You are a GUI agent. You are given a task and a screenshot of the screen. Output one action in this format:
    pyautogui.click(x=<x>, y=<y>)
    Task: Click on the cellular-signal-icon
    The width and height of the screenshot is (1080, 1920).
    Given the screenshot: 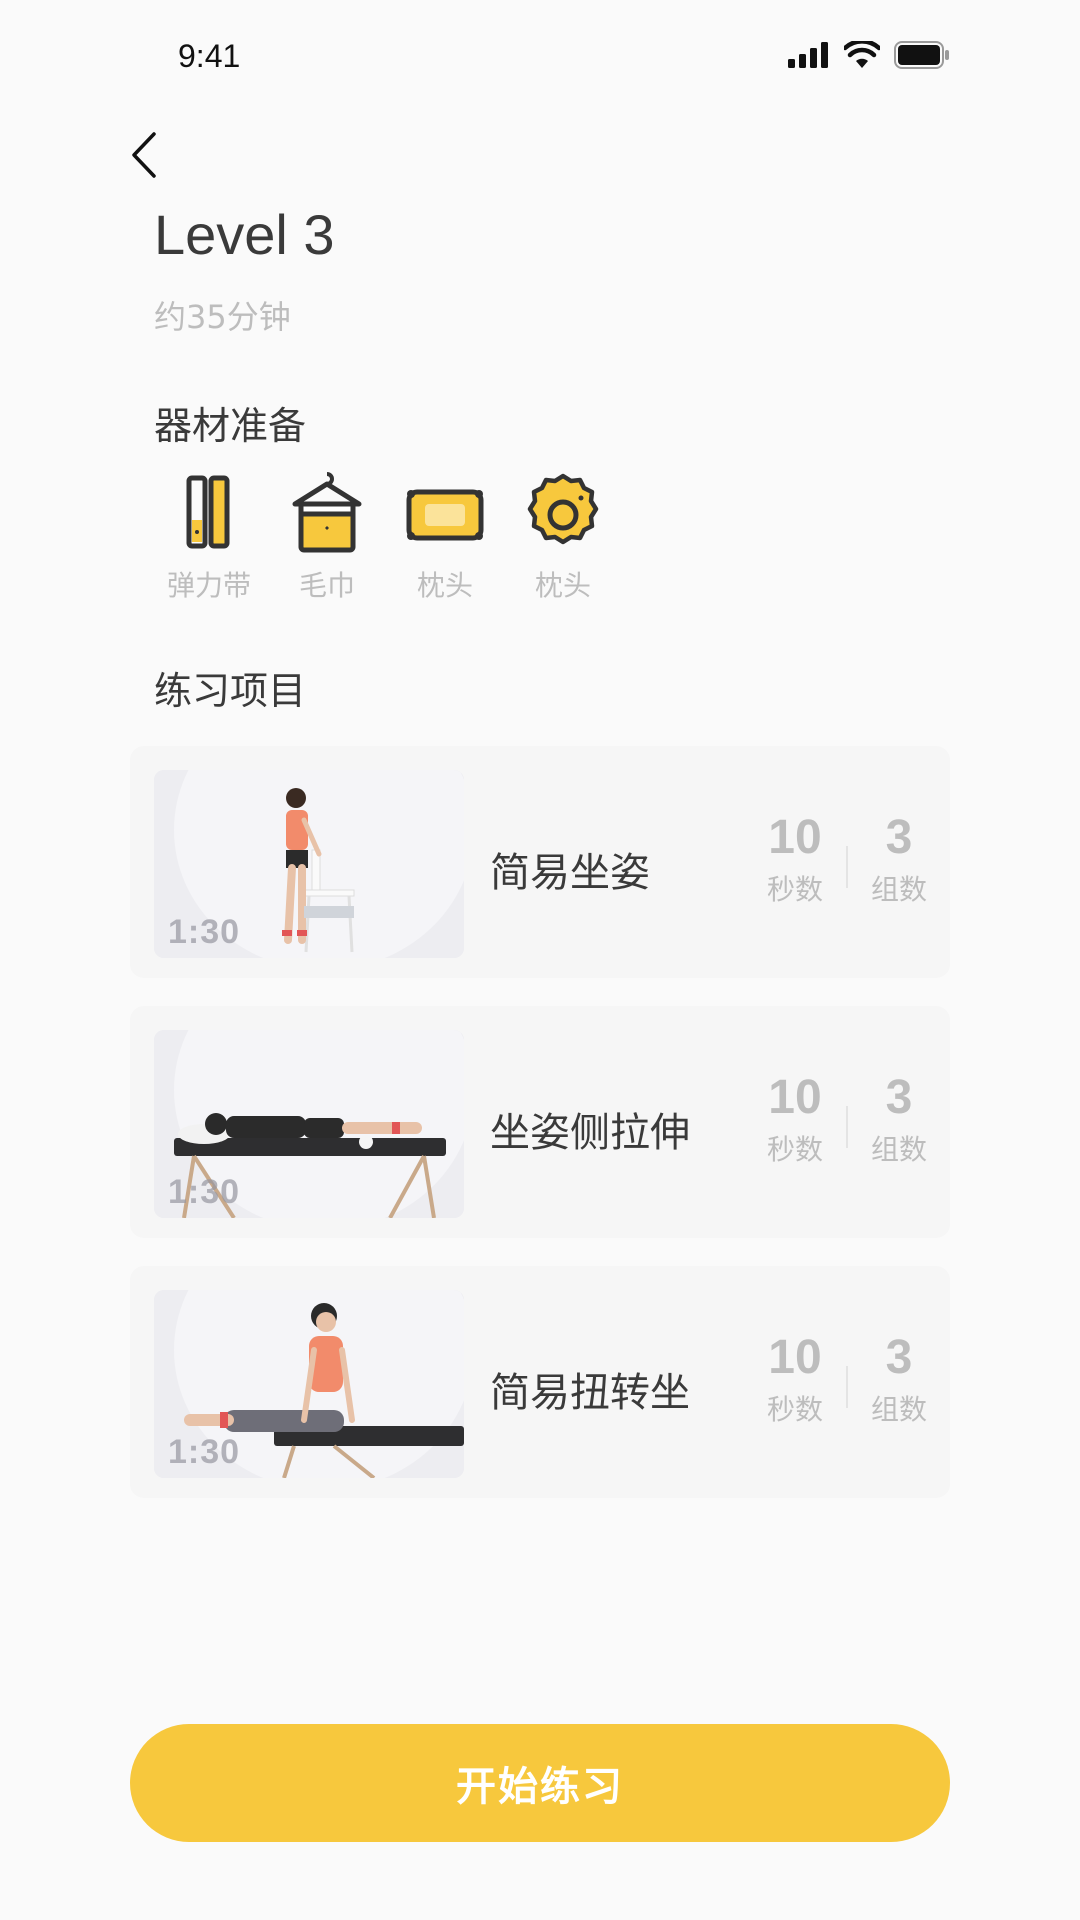 What is the action you would take?
    pyautogui.click(x=808, y=55)
    